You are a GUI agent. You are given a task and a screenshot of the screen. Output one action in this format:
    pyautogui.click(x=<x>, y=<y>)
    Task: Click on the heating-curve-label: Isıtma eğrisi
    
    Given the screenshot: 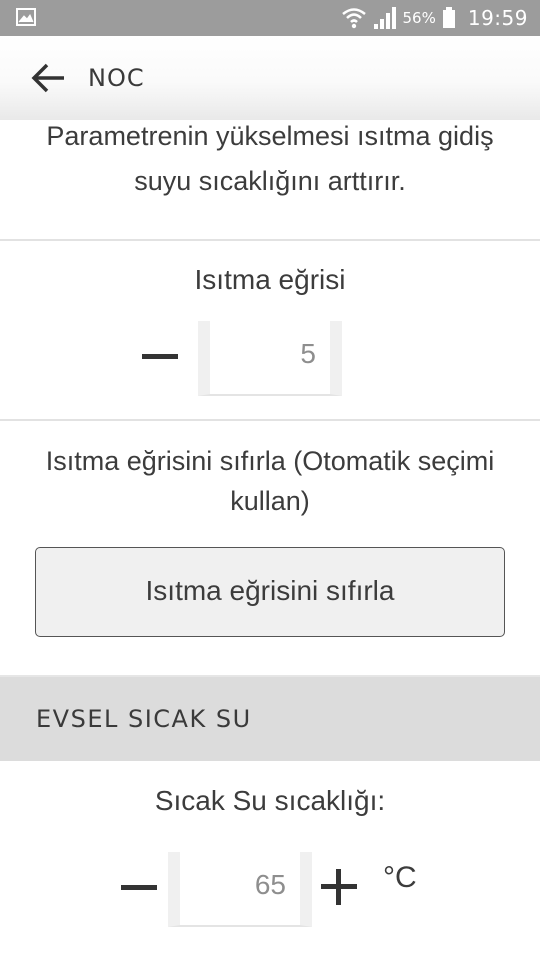 What is the action you would take?
    pyautogui.click(x=270, y=279)
    